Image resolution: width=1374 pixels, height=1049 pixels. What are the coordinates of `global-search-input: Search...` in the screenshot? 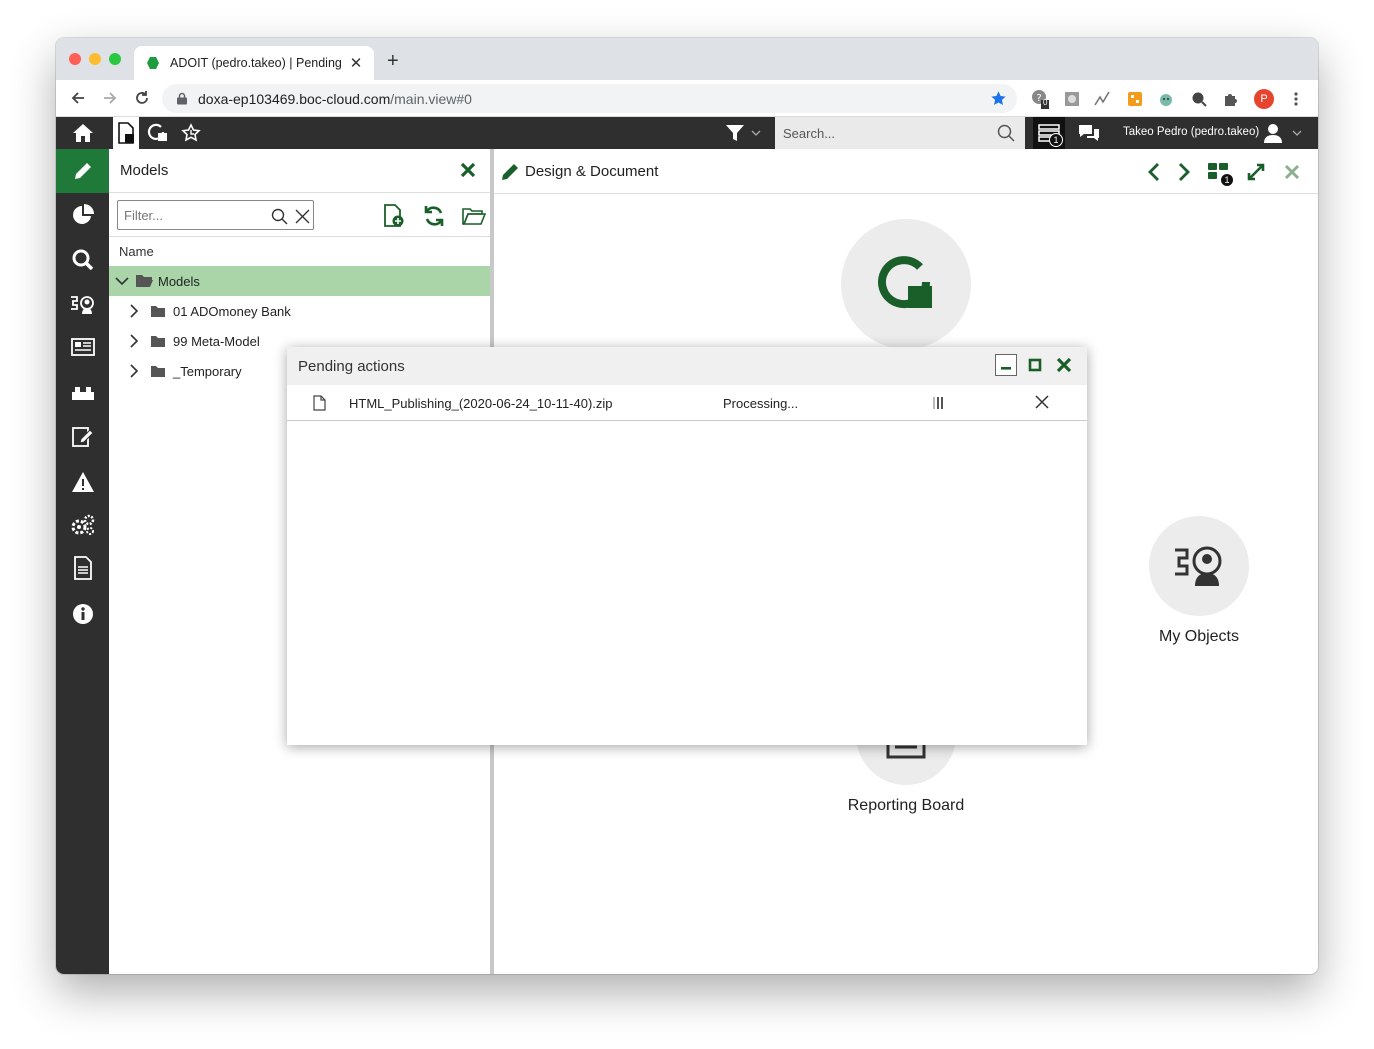 It's located at (900, 133).